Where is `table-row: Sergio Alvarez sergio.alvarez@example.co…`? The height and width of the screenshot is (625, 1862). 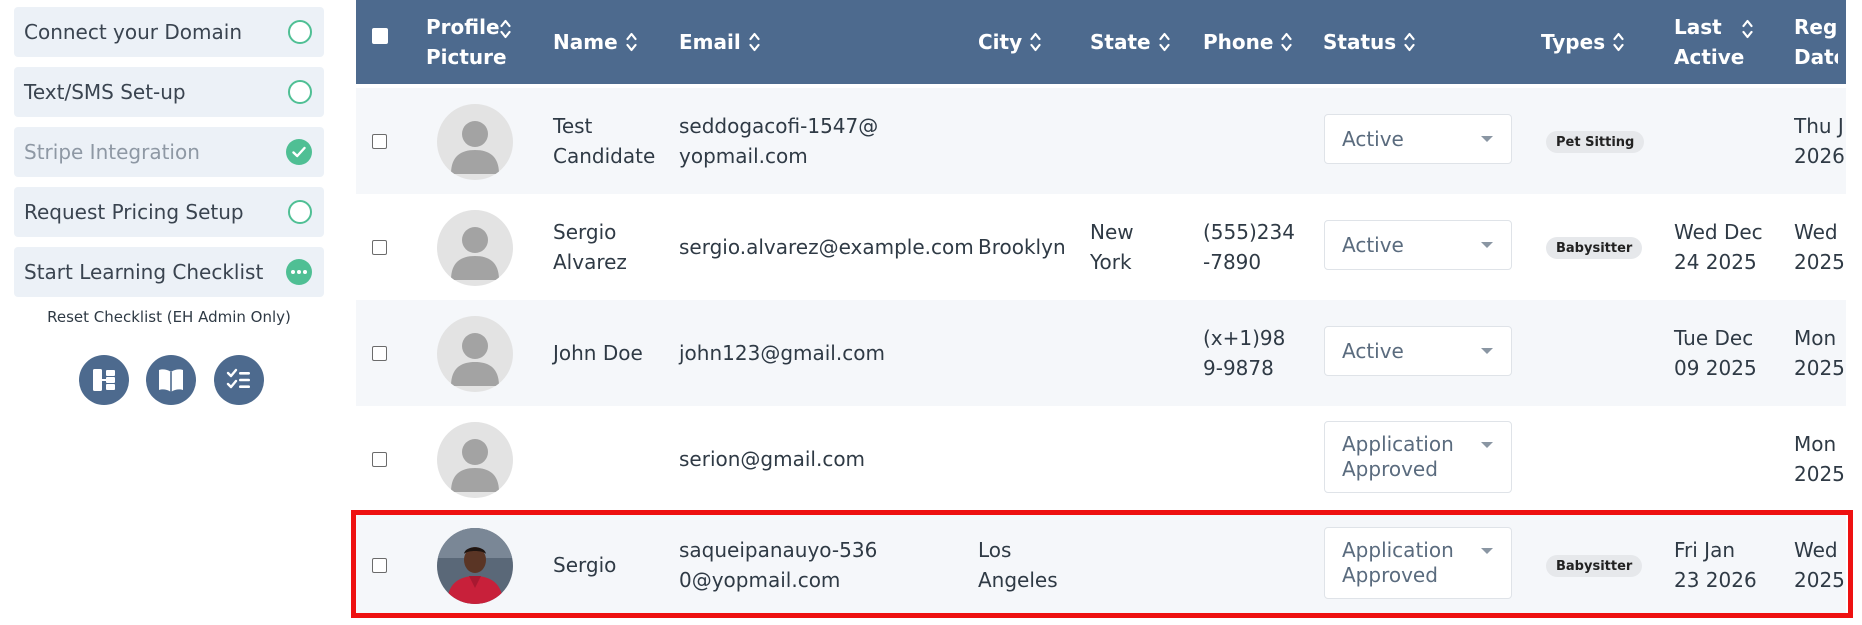
table-row: Sergio Alvarez sergio.alvarez@example.co… is located at coordinates (1101, 247).